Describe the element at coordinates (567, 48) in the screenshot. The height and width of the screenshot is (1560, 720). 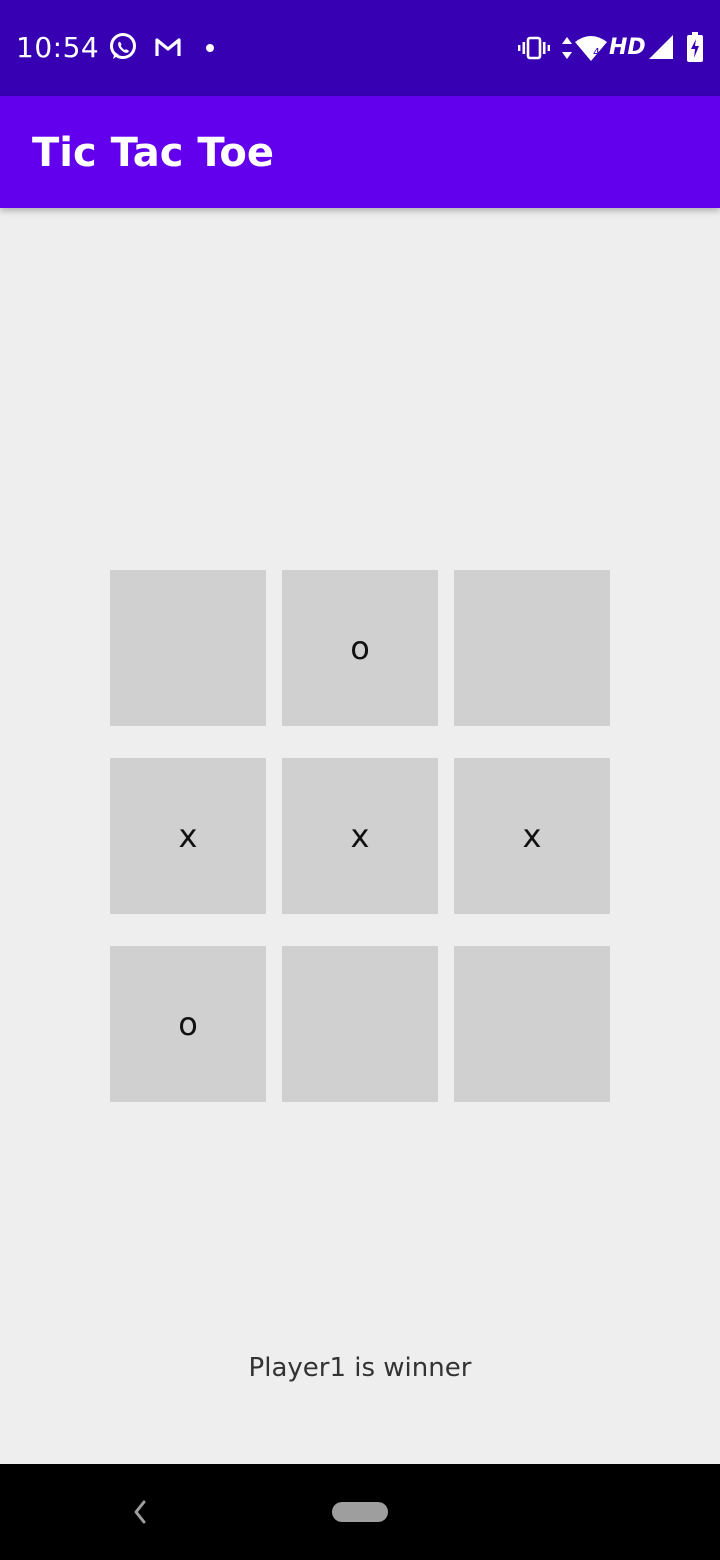
I see `data-arrows-icon` at that location.